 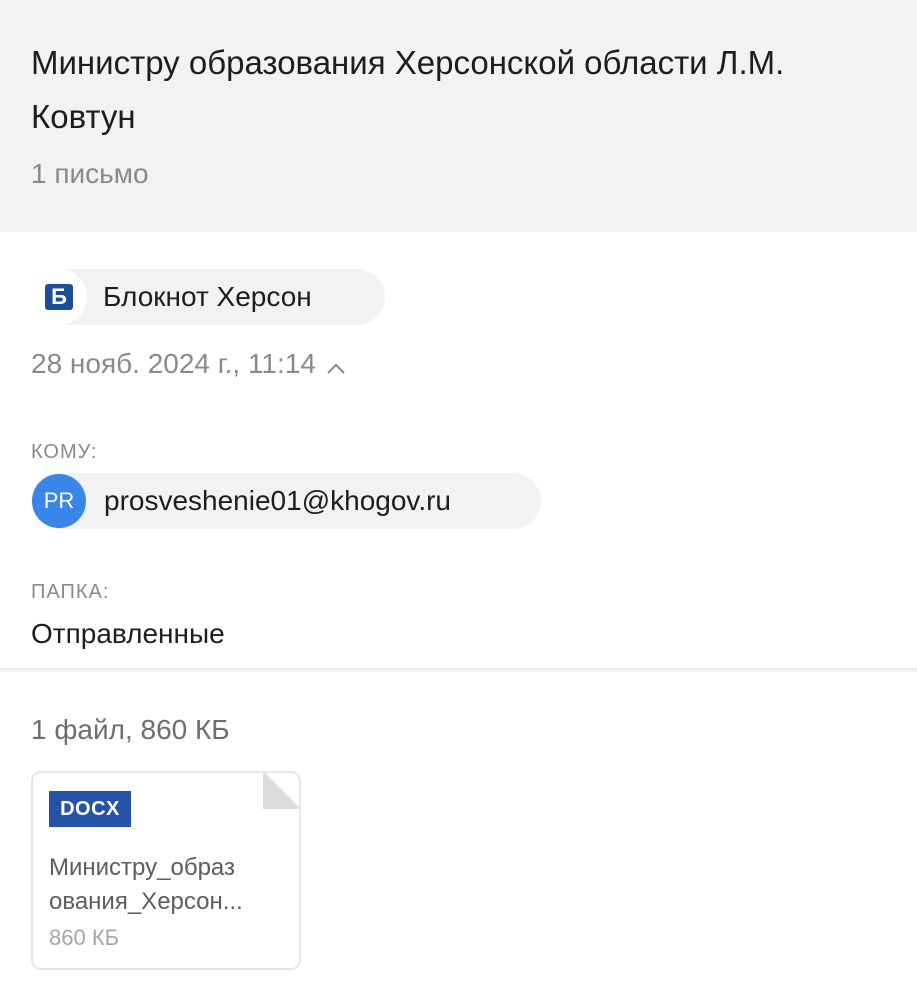 What do you see at coordinates (458, 670) in the screenshot?
I see `section-divider` at bounding box center [458, 670].